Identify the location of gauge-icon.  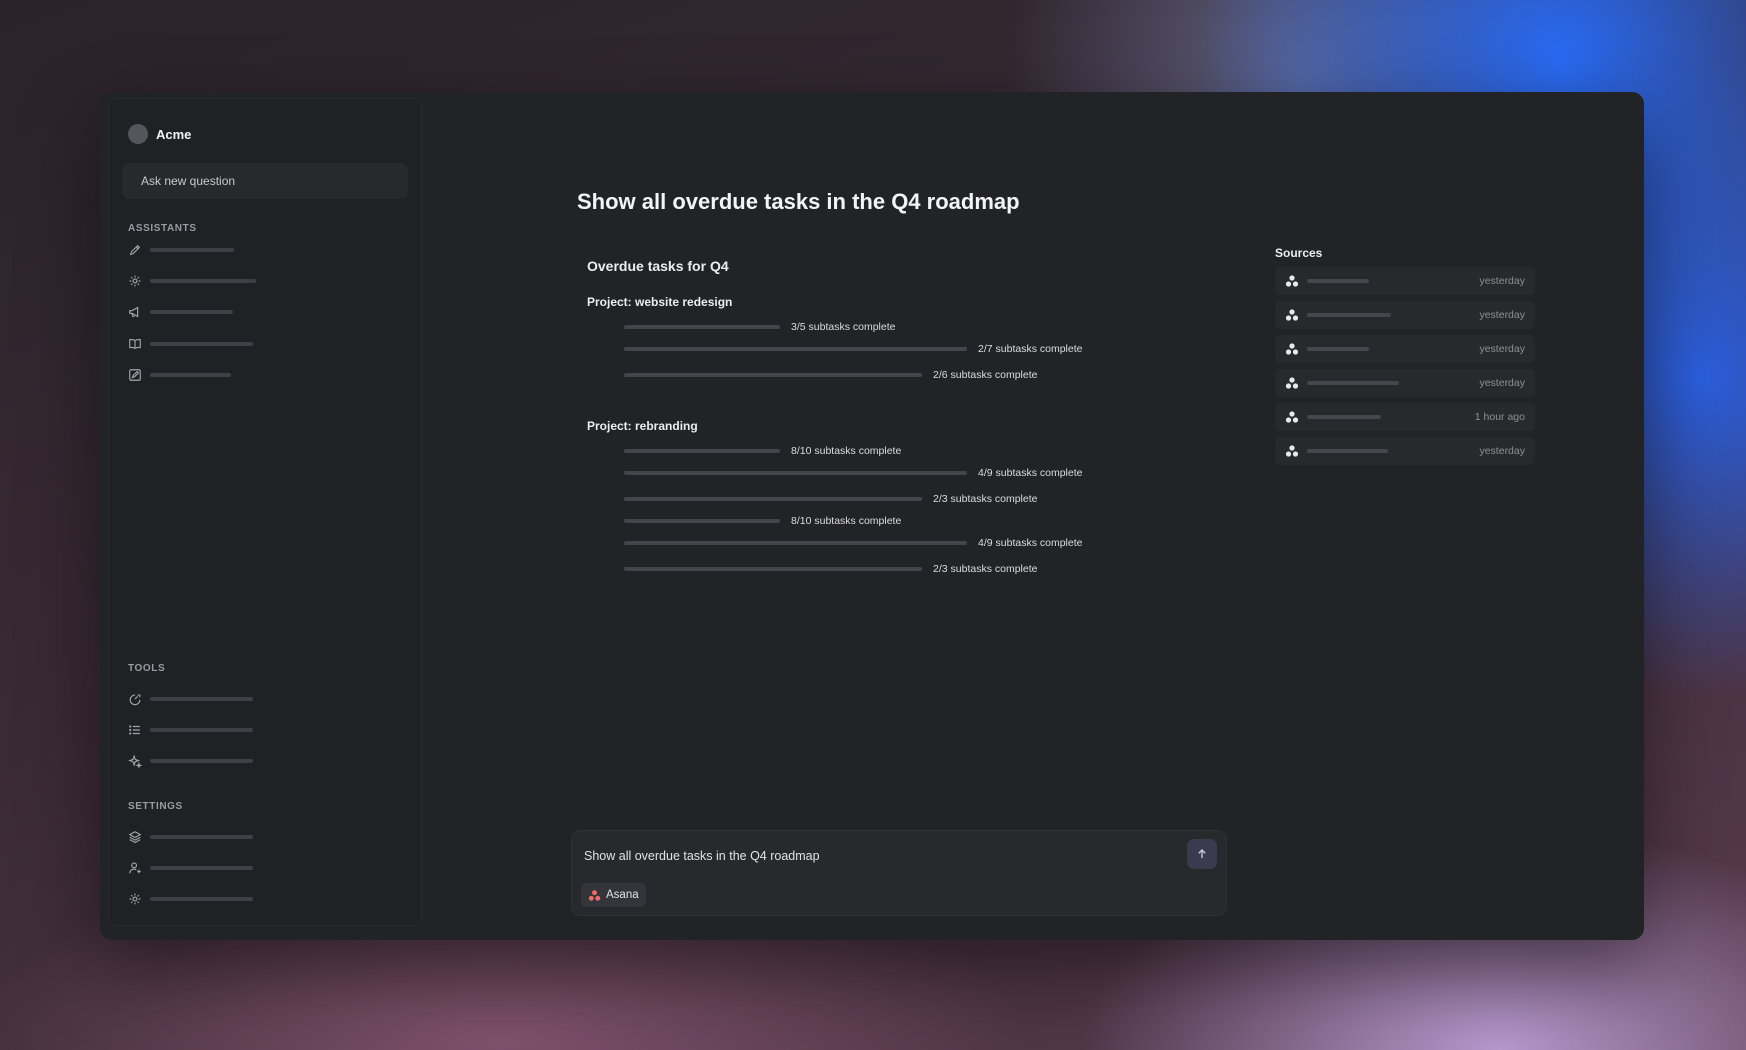
(135, 700).